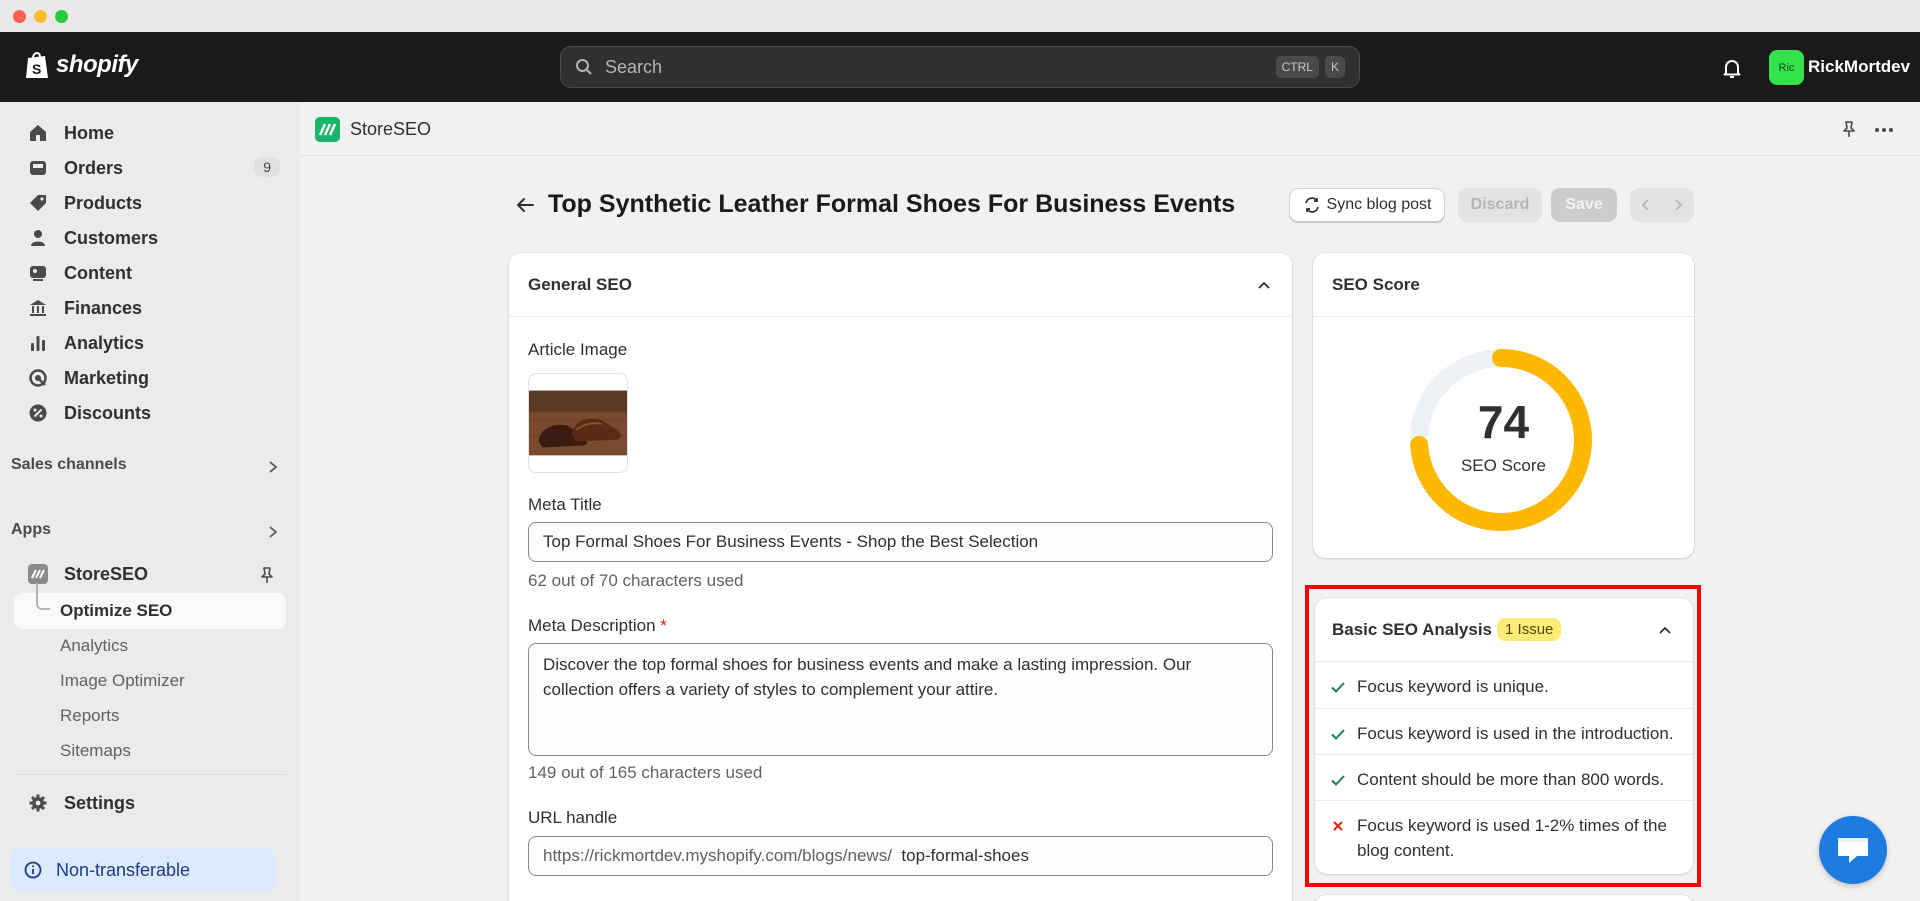  Describe the element at coordinates (1859, 67) in the screenshot. I see `store-name: RickMortdev` at that location.